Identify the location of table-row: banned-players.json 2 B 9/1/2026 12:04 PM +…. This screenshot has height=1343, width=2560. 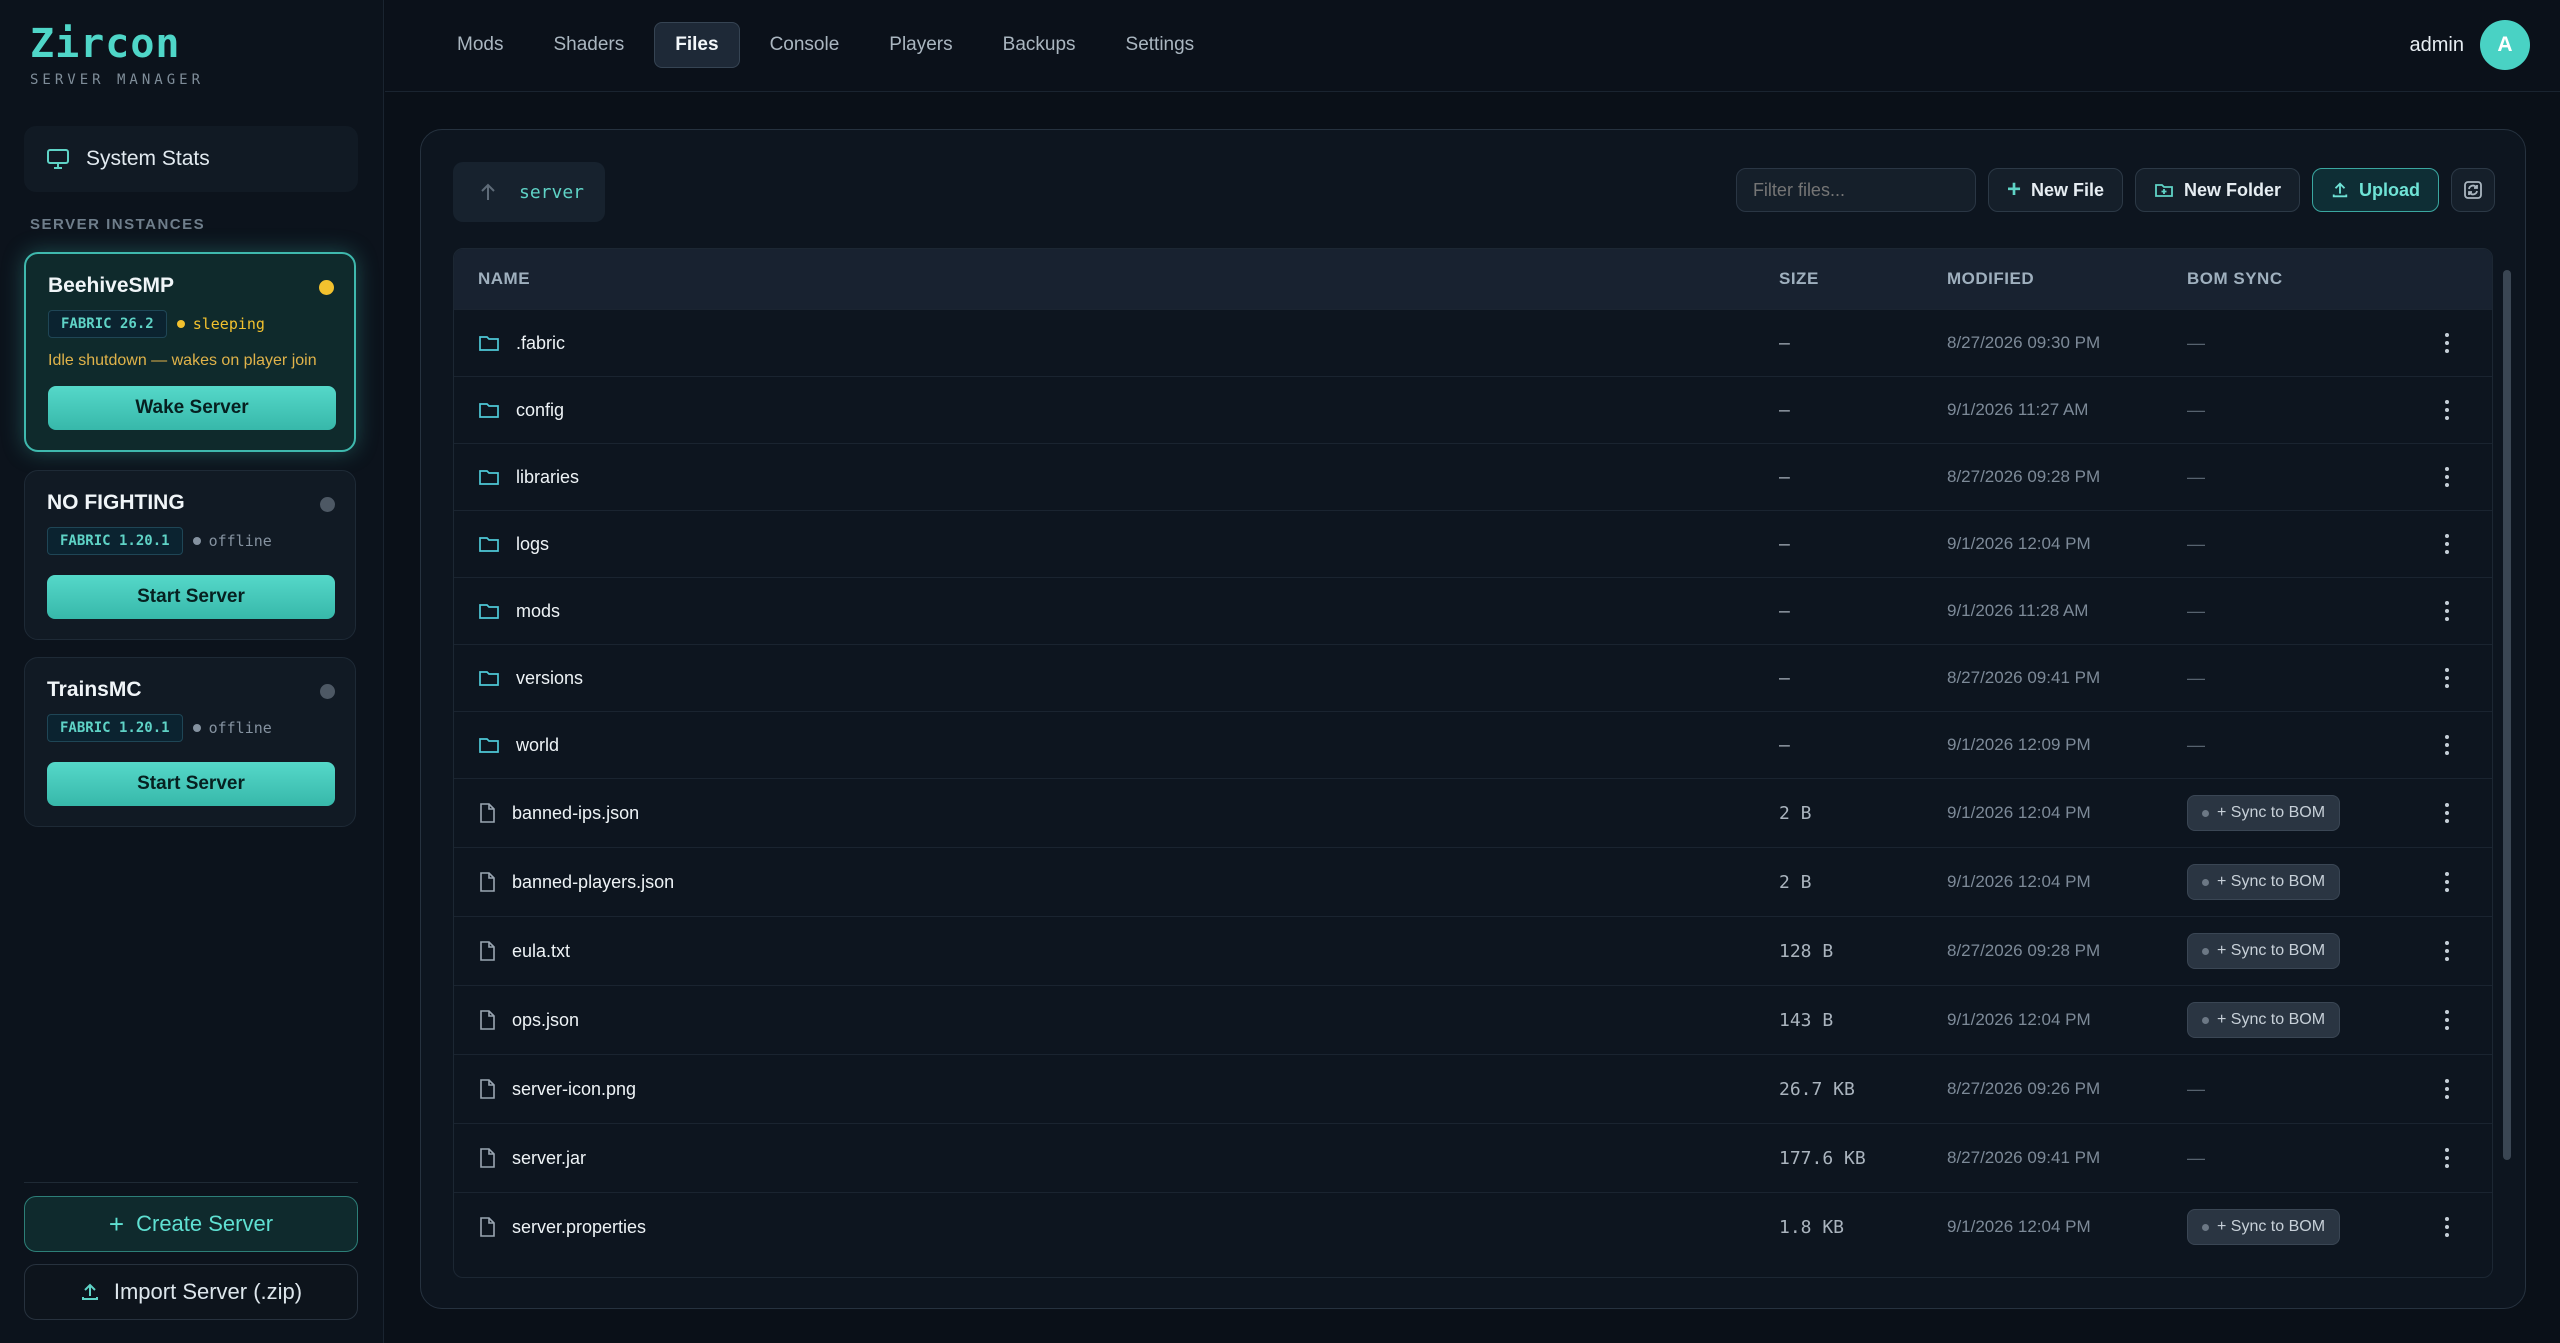
(1473, 881).